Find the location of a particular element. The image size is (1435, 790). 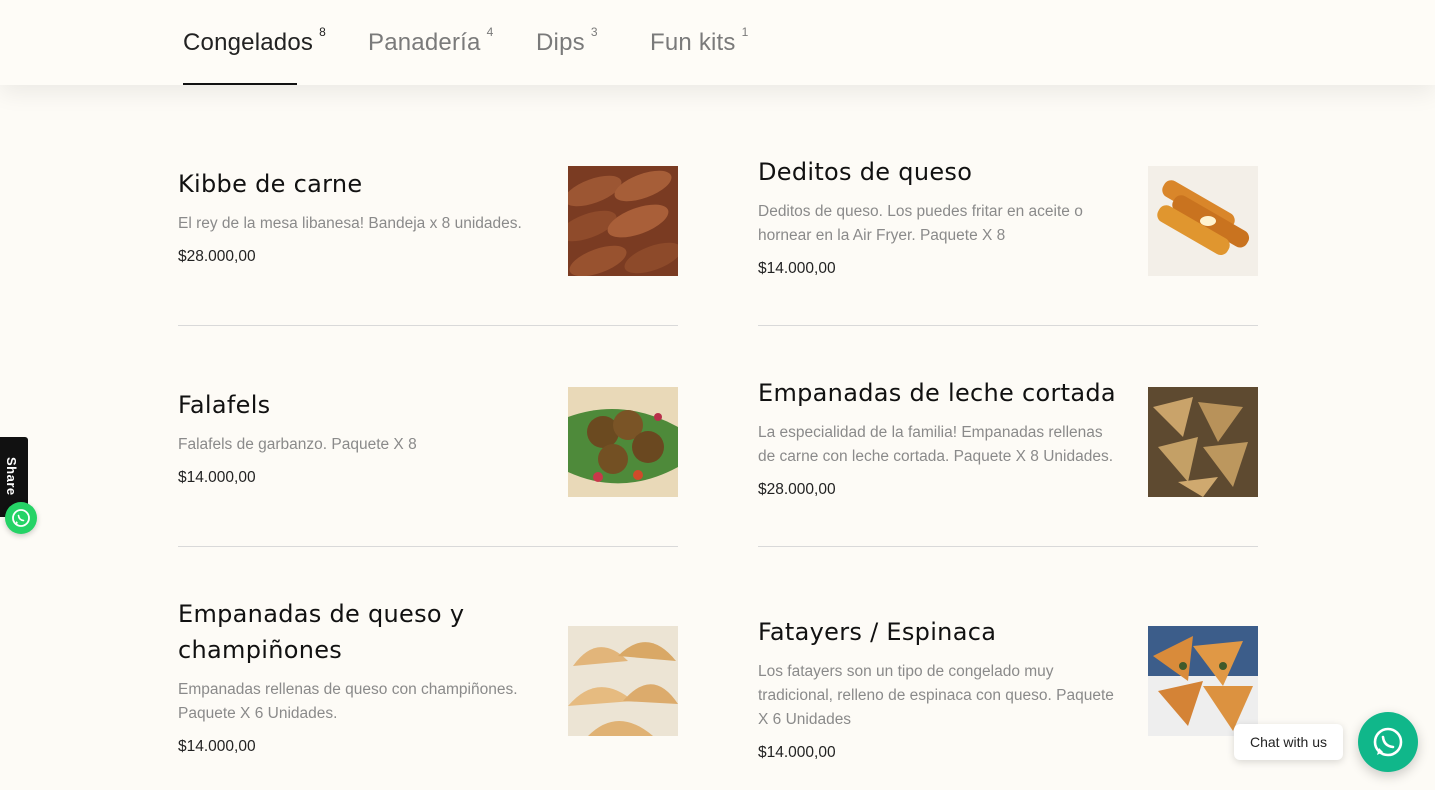

tab-label: Panadería is located at coordinates (424, 42).